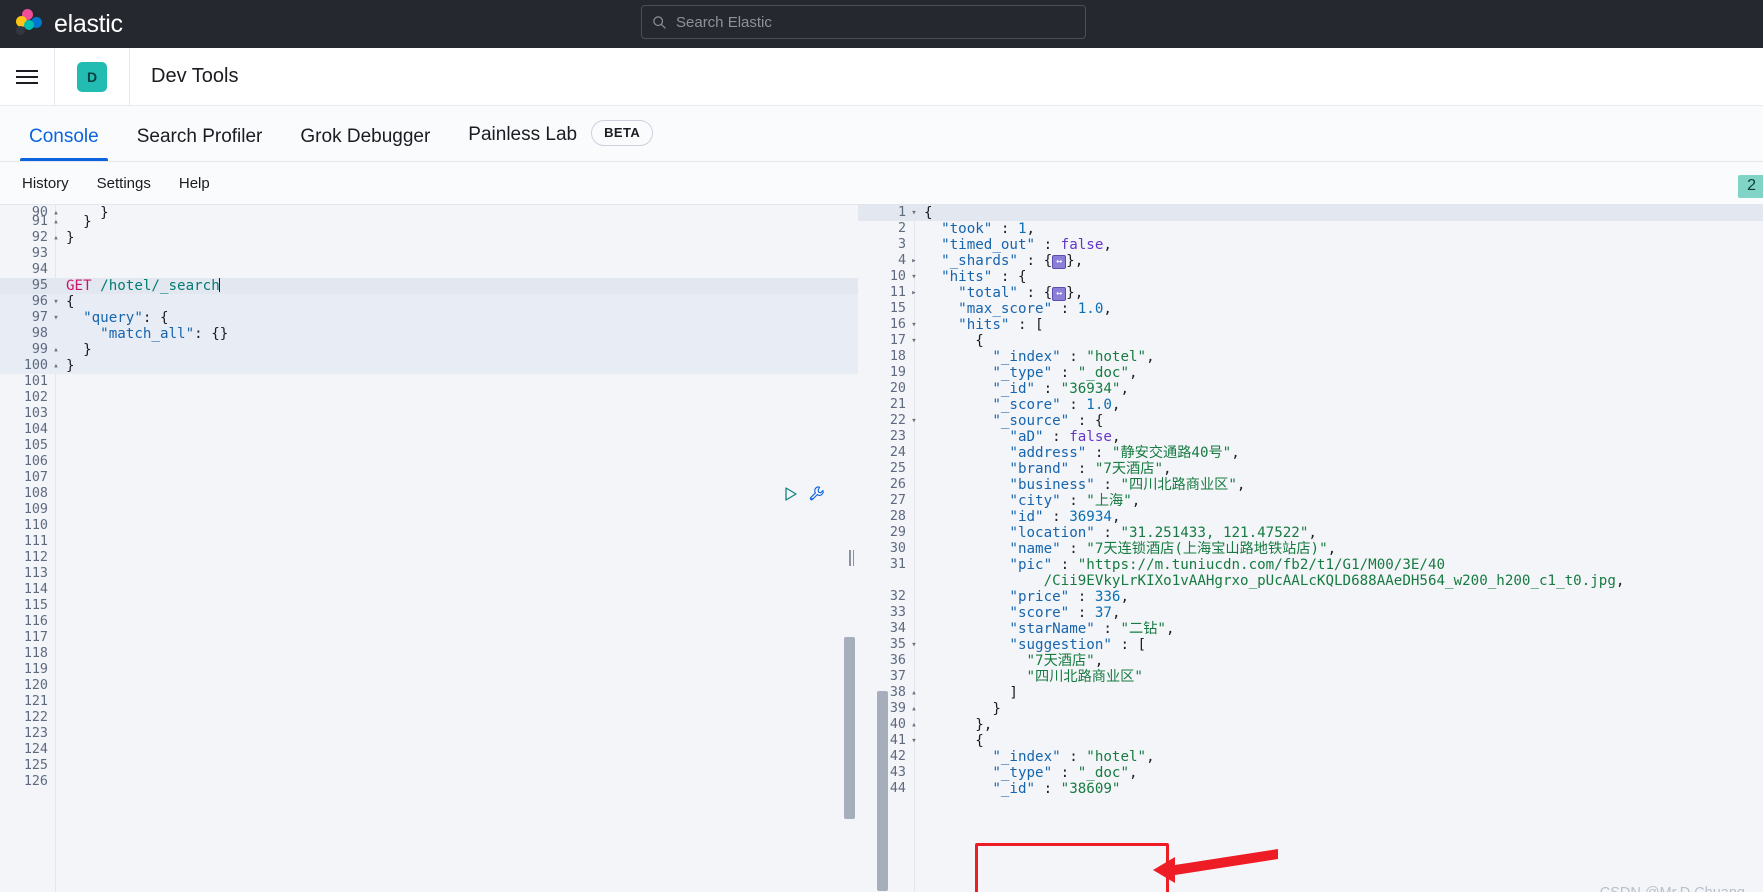 The width and height of the screenshot is (1763, 892). What do you see at coordinates (429, 670) in the screenshot?
I see `editor-line: 119` at bounding box center [429, 670].